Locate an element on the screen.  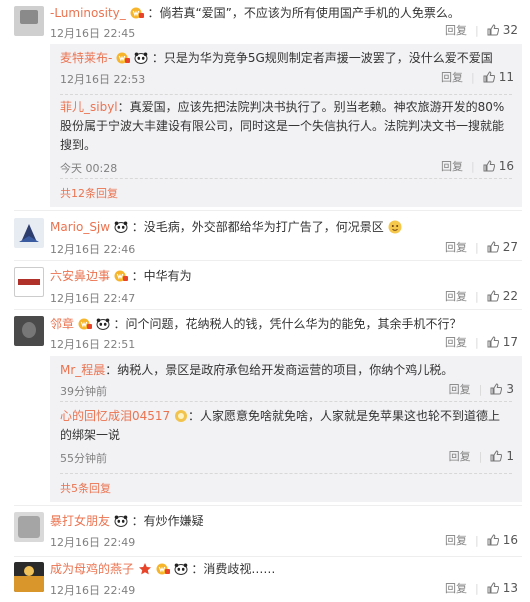
timestamp: 今天 00:28 is located at coordinates (89, 168).